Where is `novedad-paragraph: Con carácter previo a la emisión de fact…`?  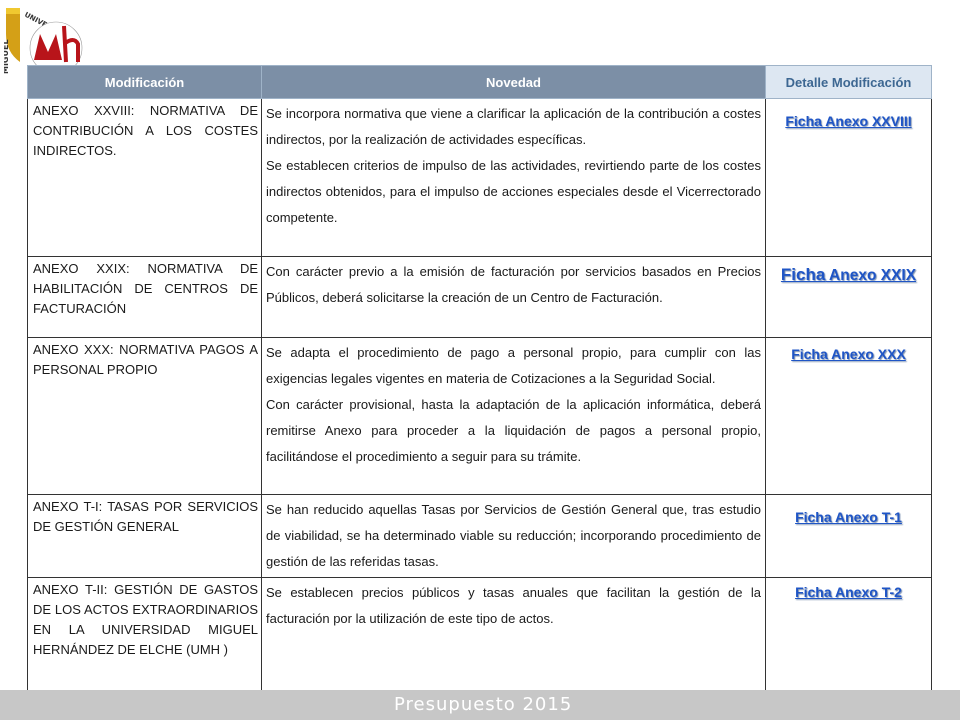
novedad-paragraph: Con carácter previo a la emisión de fact… is located at coordinates (513, 284).